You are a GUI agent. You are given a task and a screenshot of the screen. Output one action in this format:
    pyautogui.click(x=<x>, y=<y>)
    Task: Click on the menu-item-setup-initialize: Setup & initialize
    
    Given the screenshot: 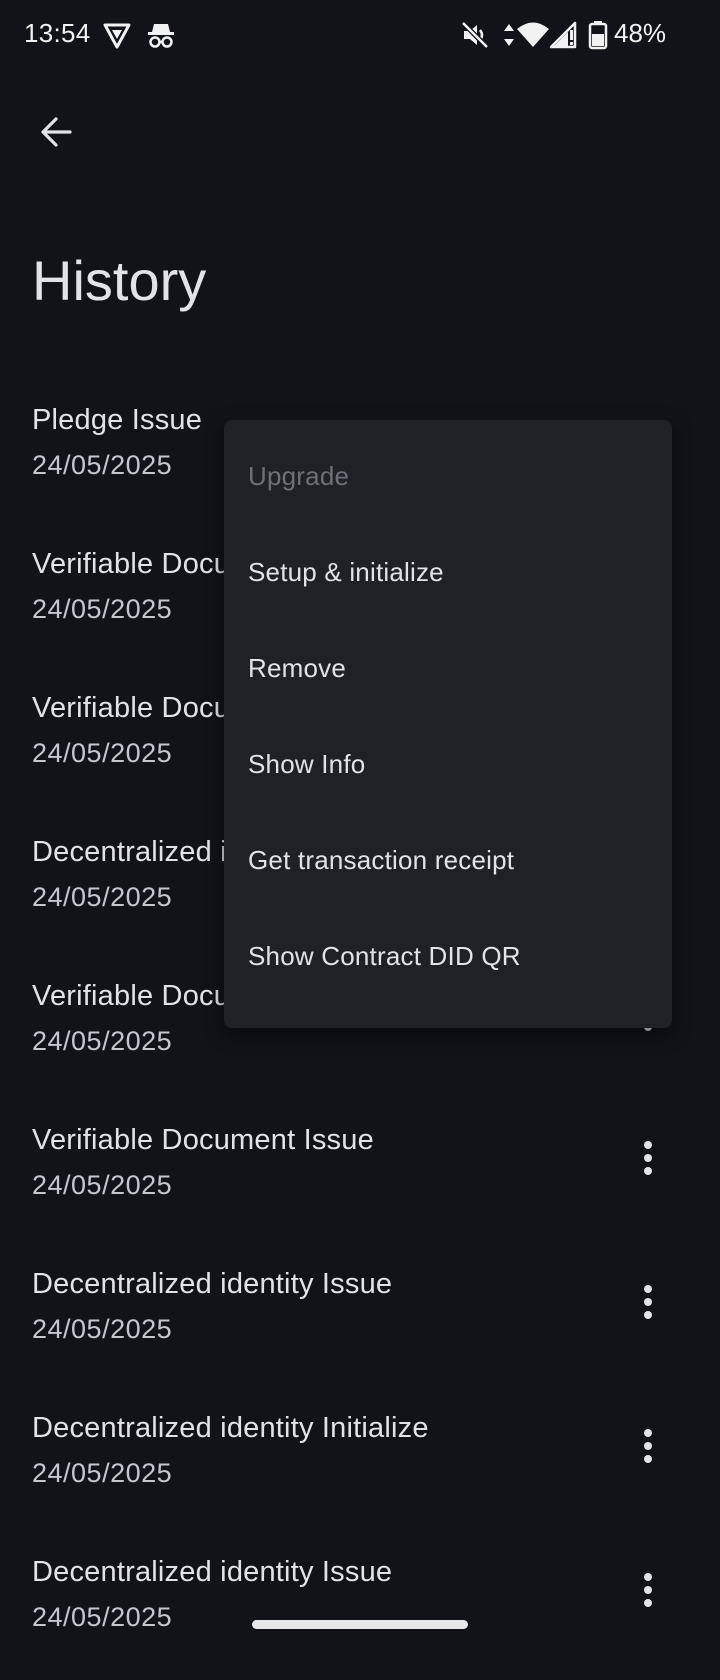 What is the action you would take?
    pyautogui.click(x=448, y=572)
    